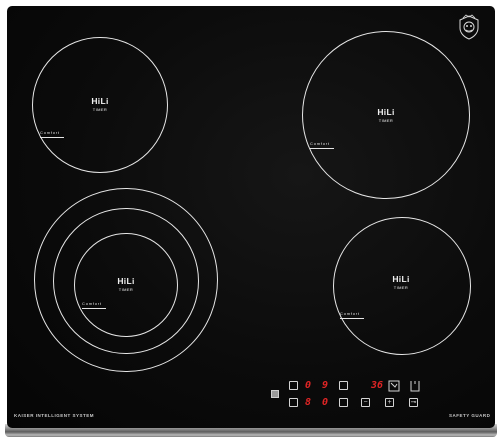  What do you see at coordinates (320, 143) in the screenshot?
I see `comfort-label-rear-right: Comfort` at bounding box center [320, 143].